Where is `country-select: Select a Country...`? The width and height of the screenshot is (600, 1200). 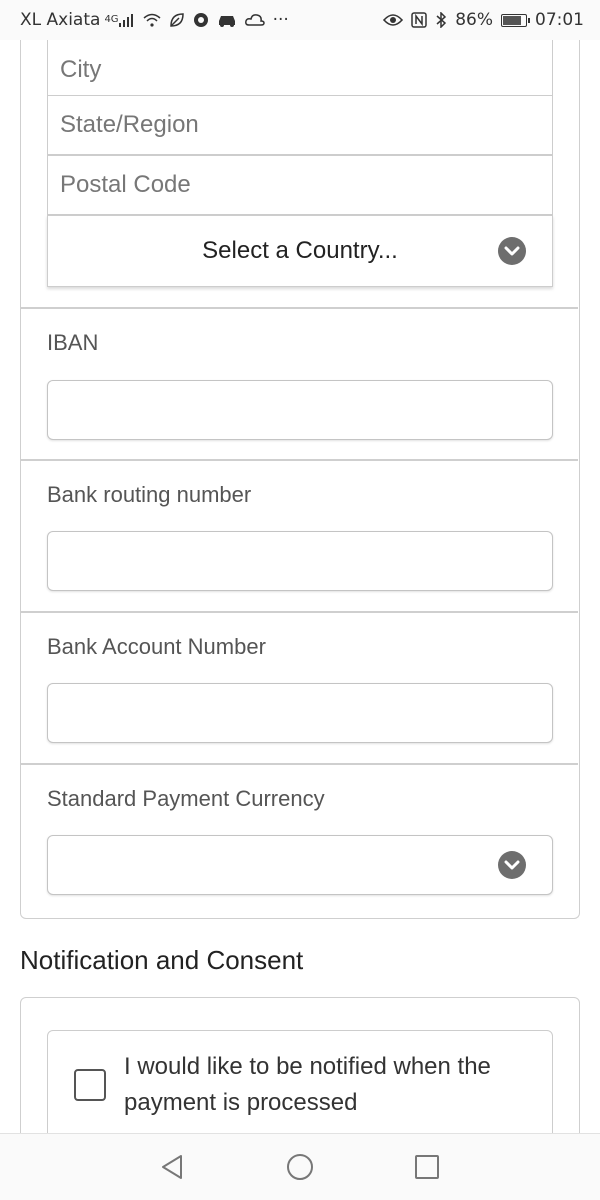 country-select: Select a Country... is located at coordinates (300, 251).